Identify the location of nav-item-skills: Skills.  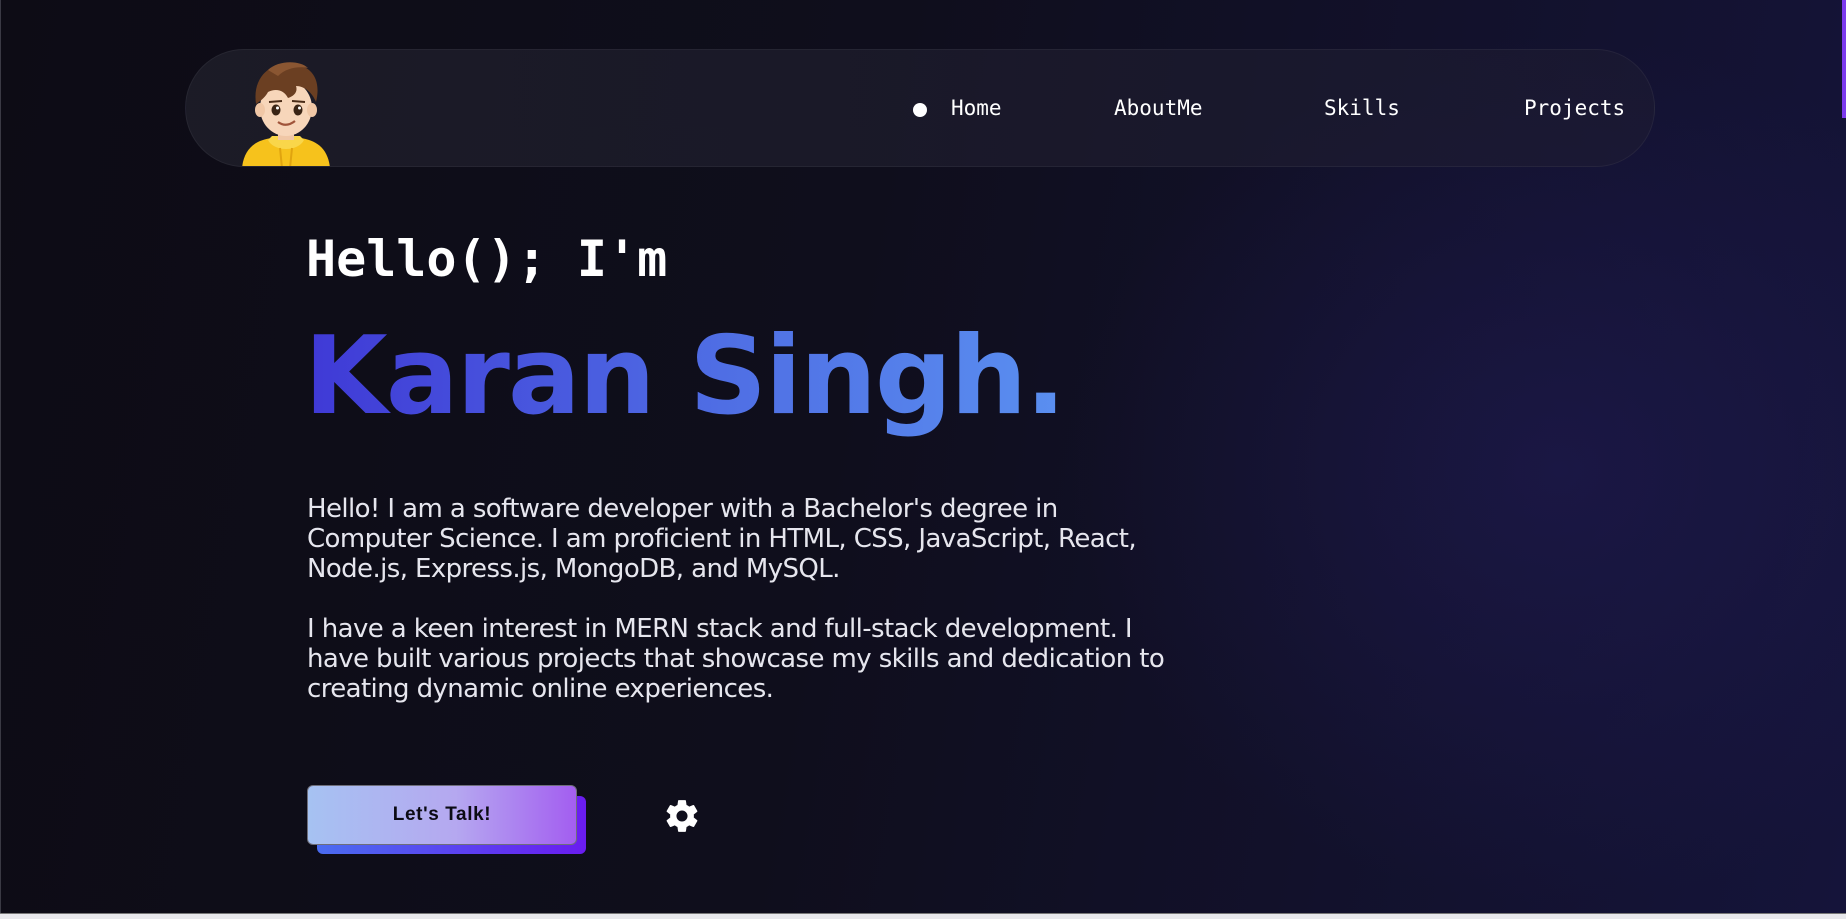
(1362, 108).